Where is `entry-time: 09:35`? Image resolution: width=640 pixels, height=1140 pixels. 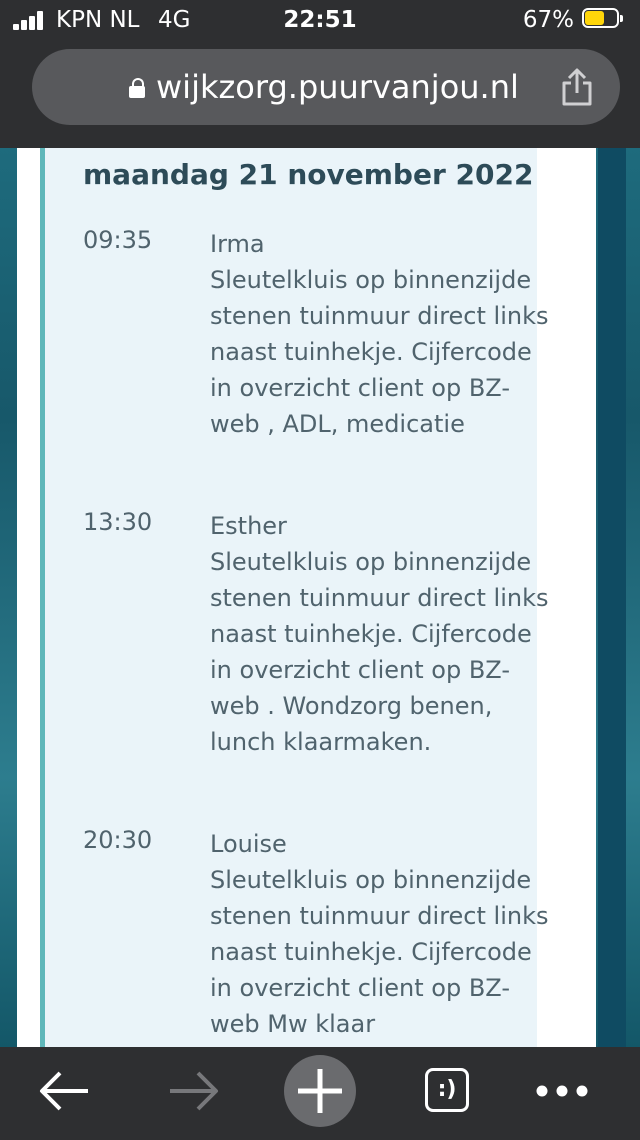 entry-time: 09:35 is located at coordinates (118, 240).